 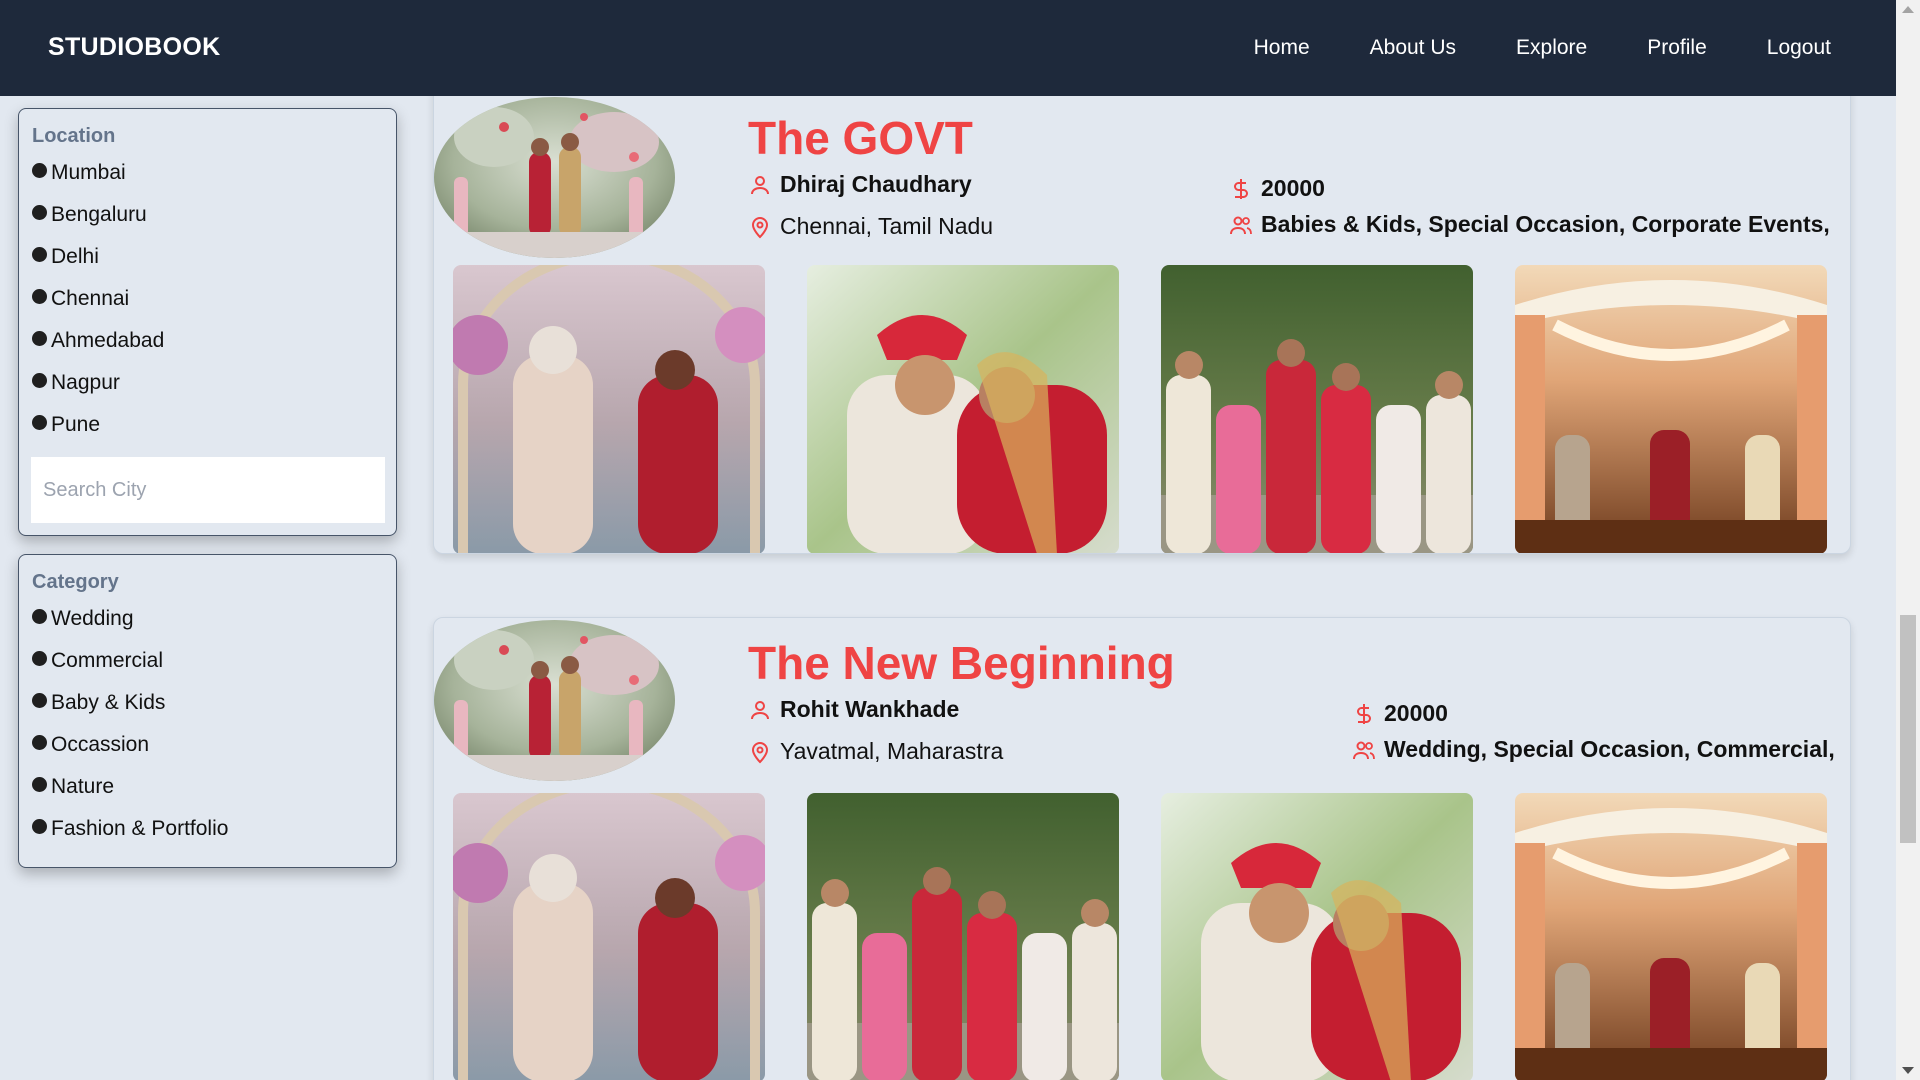 I want to click on studio-location: Chennai, Tamil Nadu, so click(x=887, y=226).